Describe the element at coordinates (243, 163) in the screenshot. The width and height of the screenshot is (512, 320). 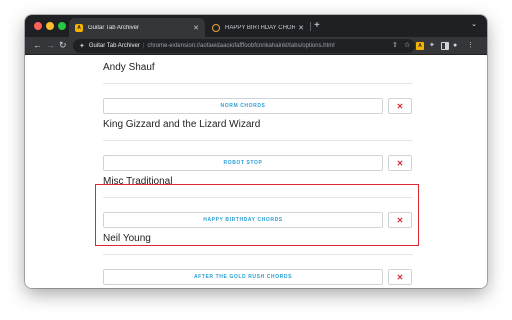
I see `song-link-button: ROBOT STOP` at that location.